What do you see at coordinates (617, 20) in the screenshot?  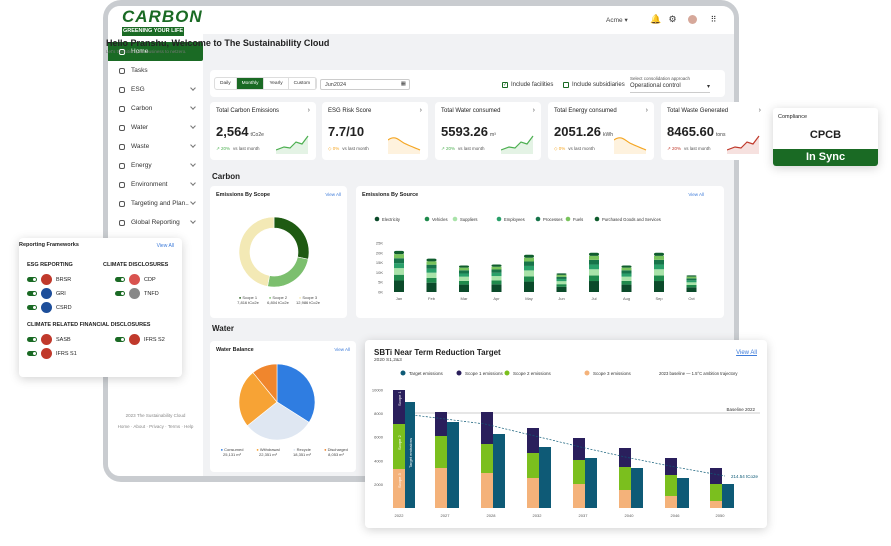 I see `org-selector: Acme ▾` at bounding box center [617, 20].